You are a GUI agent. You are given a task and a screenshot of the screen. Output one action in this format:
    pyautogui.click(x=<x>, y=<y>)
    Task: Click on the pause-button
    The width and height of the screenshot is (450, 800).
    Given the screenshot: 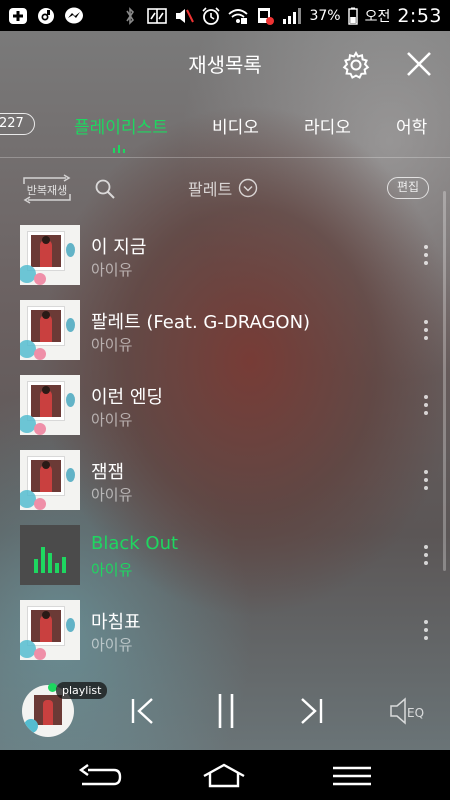 What is the action you would take?
    pyautogui.click(x=226, y=713)
    